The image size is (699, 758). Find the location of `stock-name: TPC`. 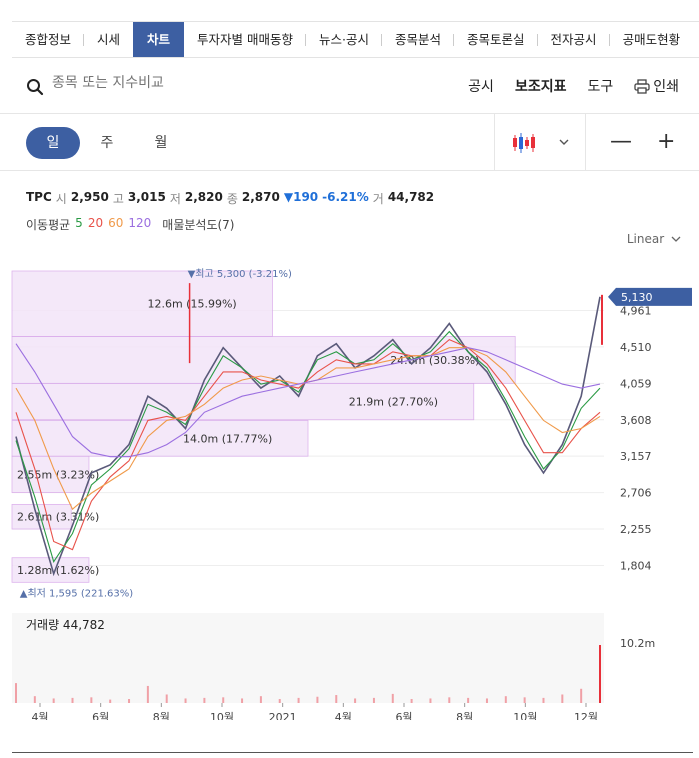

stock-name: TPC is located at coordinates (39, 197).